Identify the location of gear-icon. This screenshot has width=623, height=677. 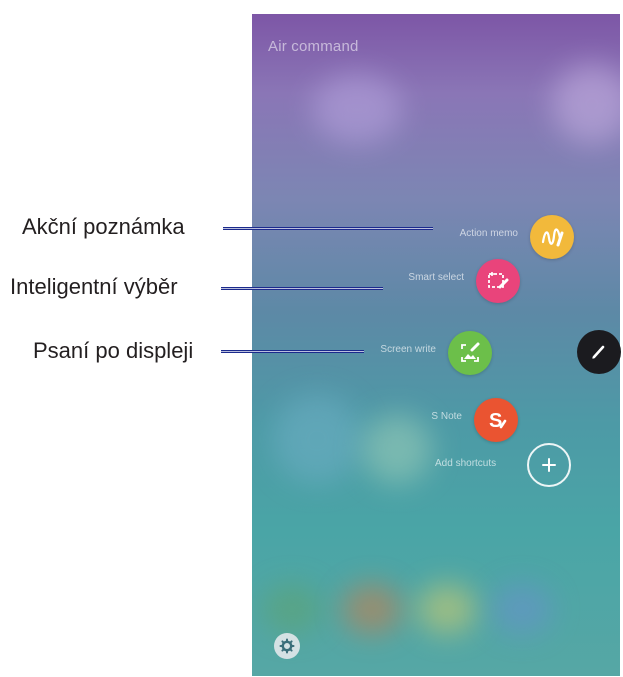
(287, 646).